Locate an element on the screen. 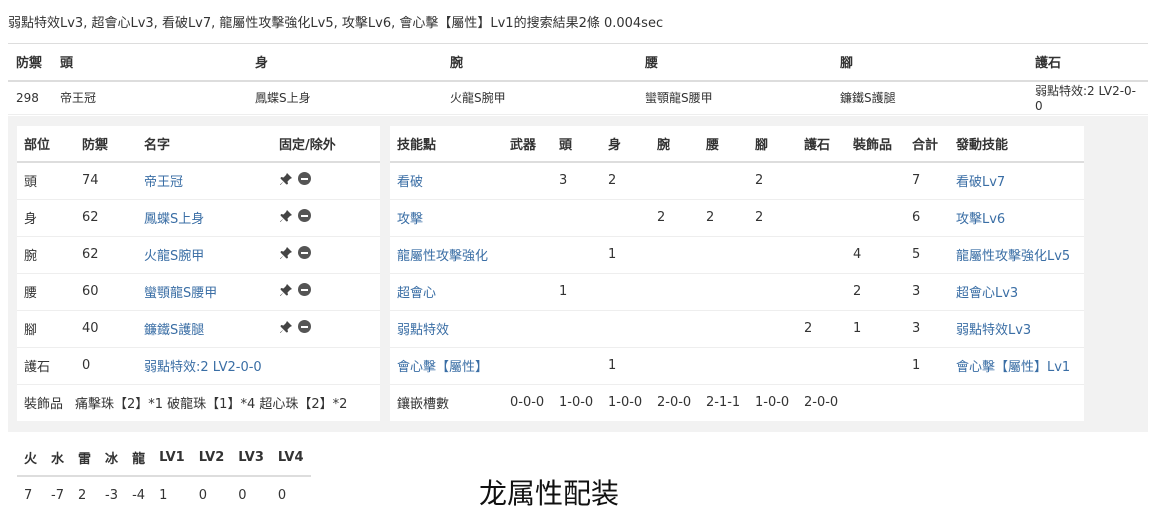  col-part: 部位 is located at coordinates (46, 144).